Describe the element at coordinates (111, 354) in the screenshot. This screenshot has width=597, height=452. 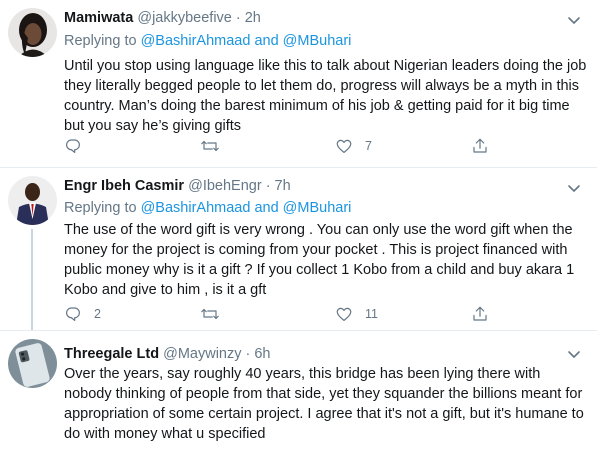
I see `display-name: Threegale Ltd` at that location.